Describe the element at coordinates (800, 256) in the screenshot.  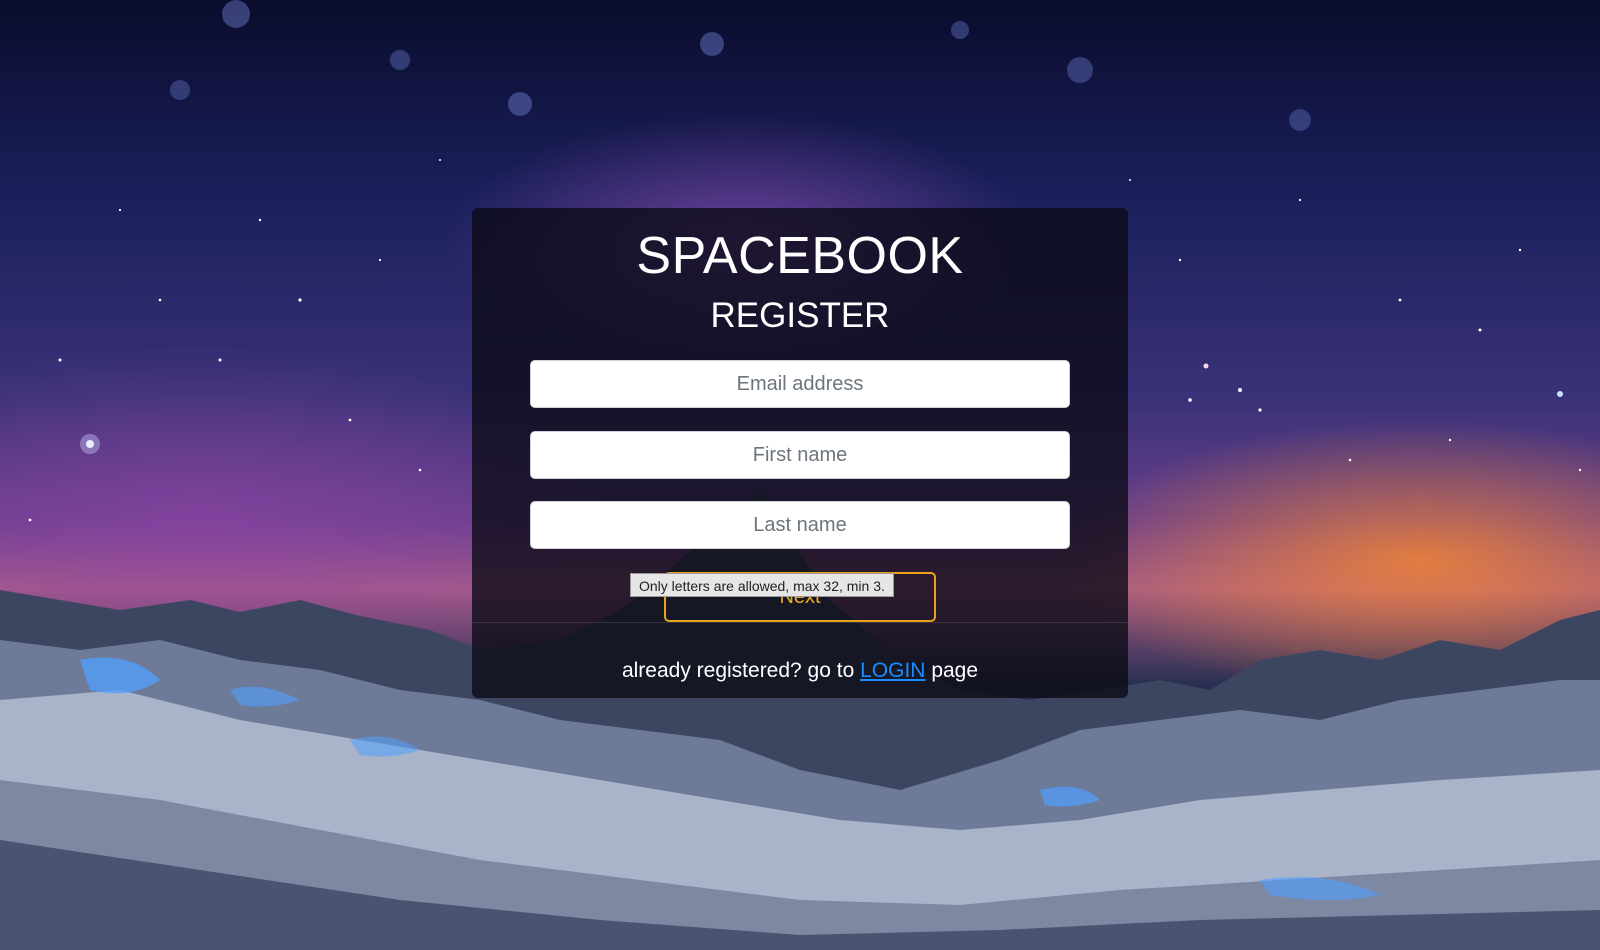
I see `brand-title: SPACEBOOK` at that location.